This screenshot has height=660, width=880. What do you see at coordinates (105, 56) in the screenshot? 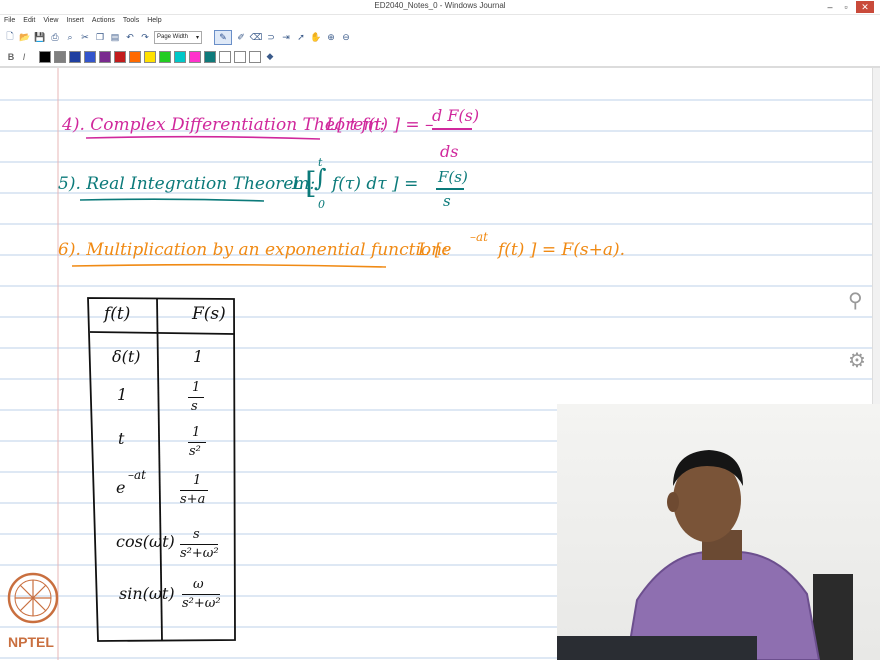
I see `color-swatch-purple` at bounding box center [105, 56].